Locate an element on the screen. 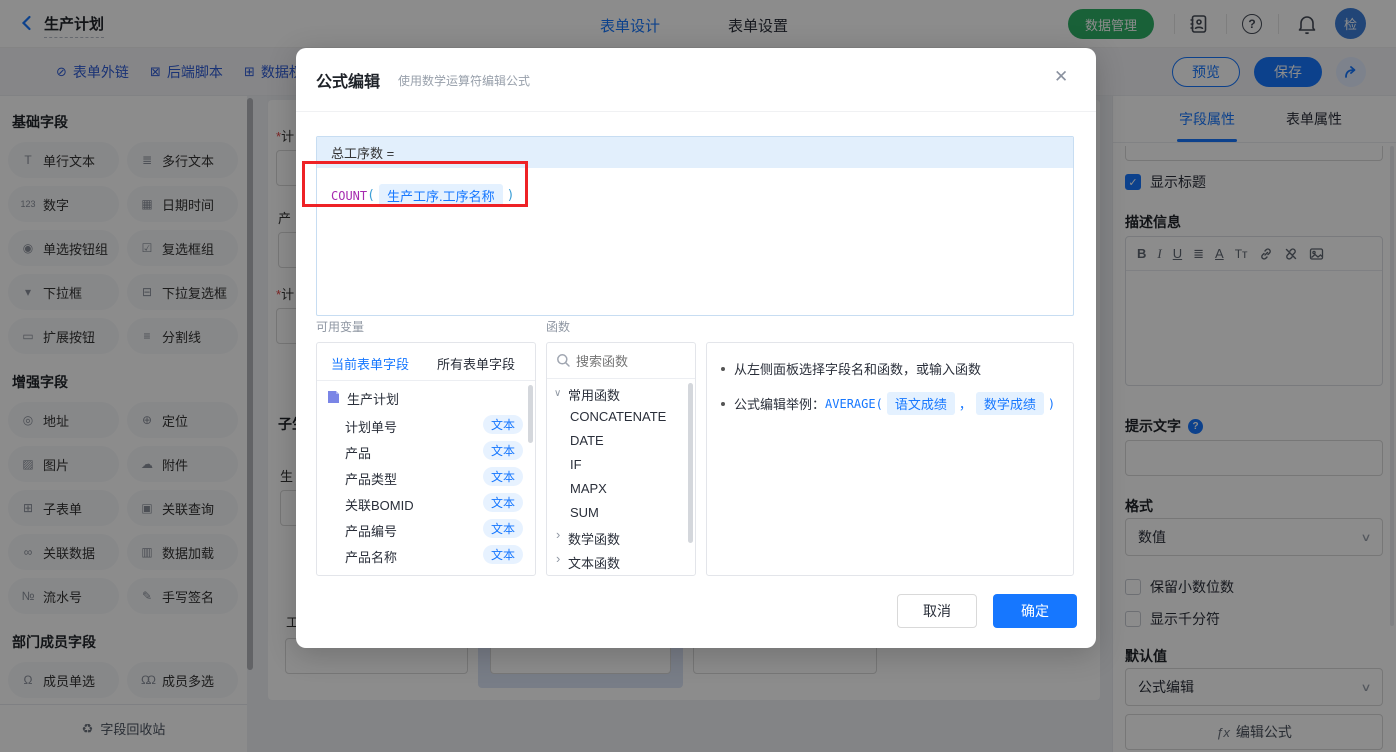 The height and width of the screenshot is (752, 1396). variables-label: 可用变量 is located at coordinates (340, 327).